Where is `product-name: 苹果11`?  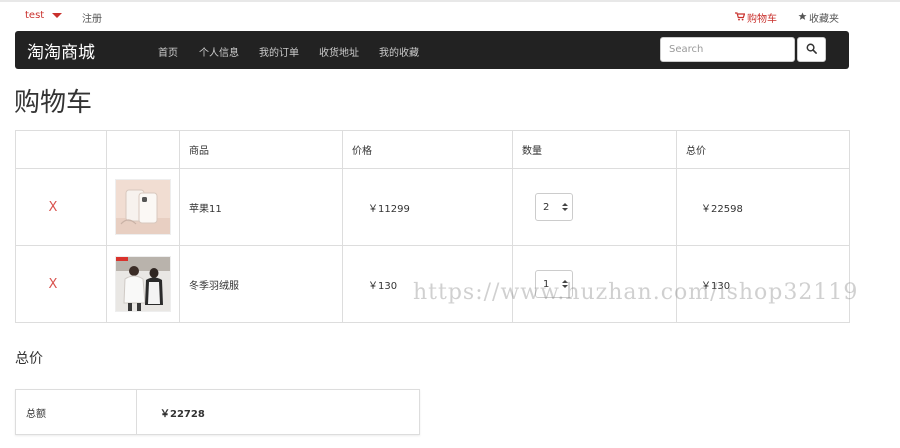
product-name: 苹果11 is located at coordinates (261, 207).